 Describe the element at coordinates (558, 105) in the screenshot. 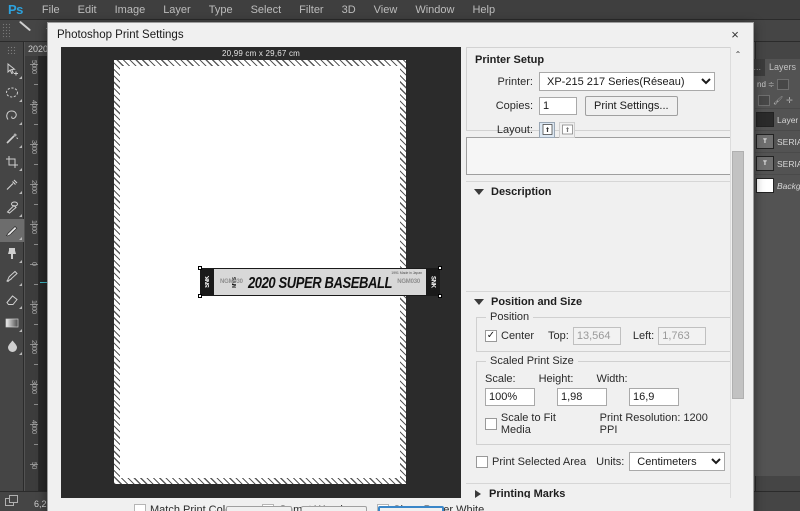

I see `copies-input` at that location.